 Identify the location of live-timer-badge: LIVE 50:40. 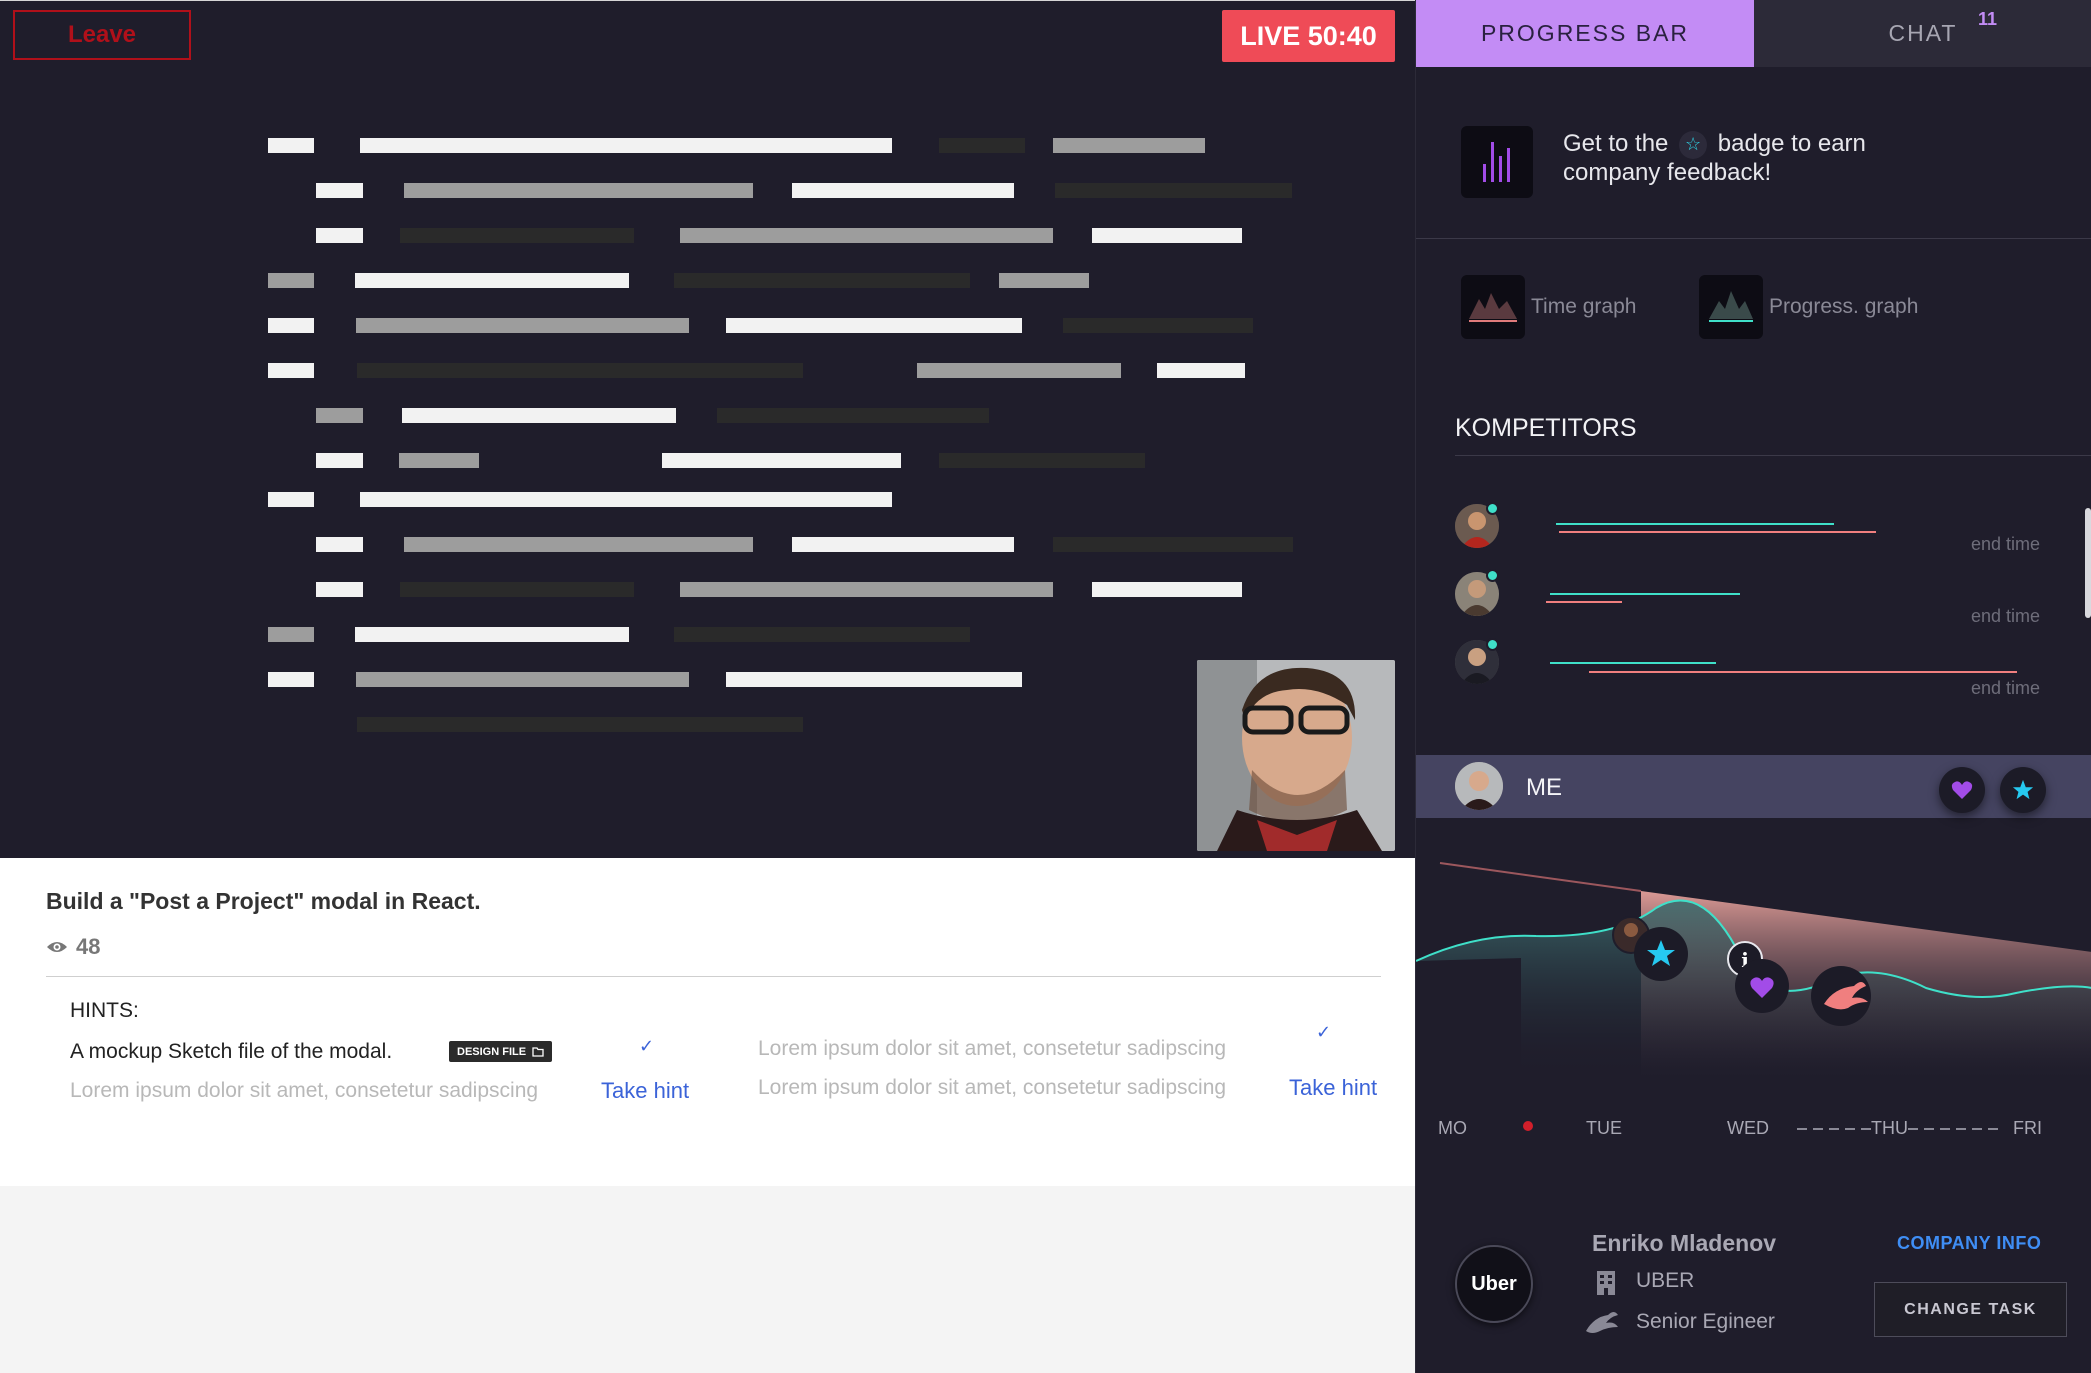
(1308, 36).